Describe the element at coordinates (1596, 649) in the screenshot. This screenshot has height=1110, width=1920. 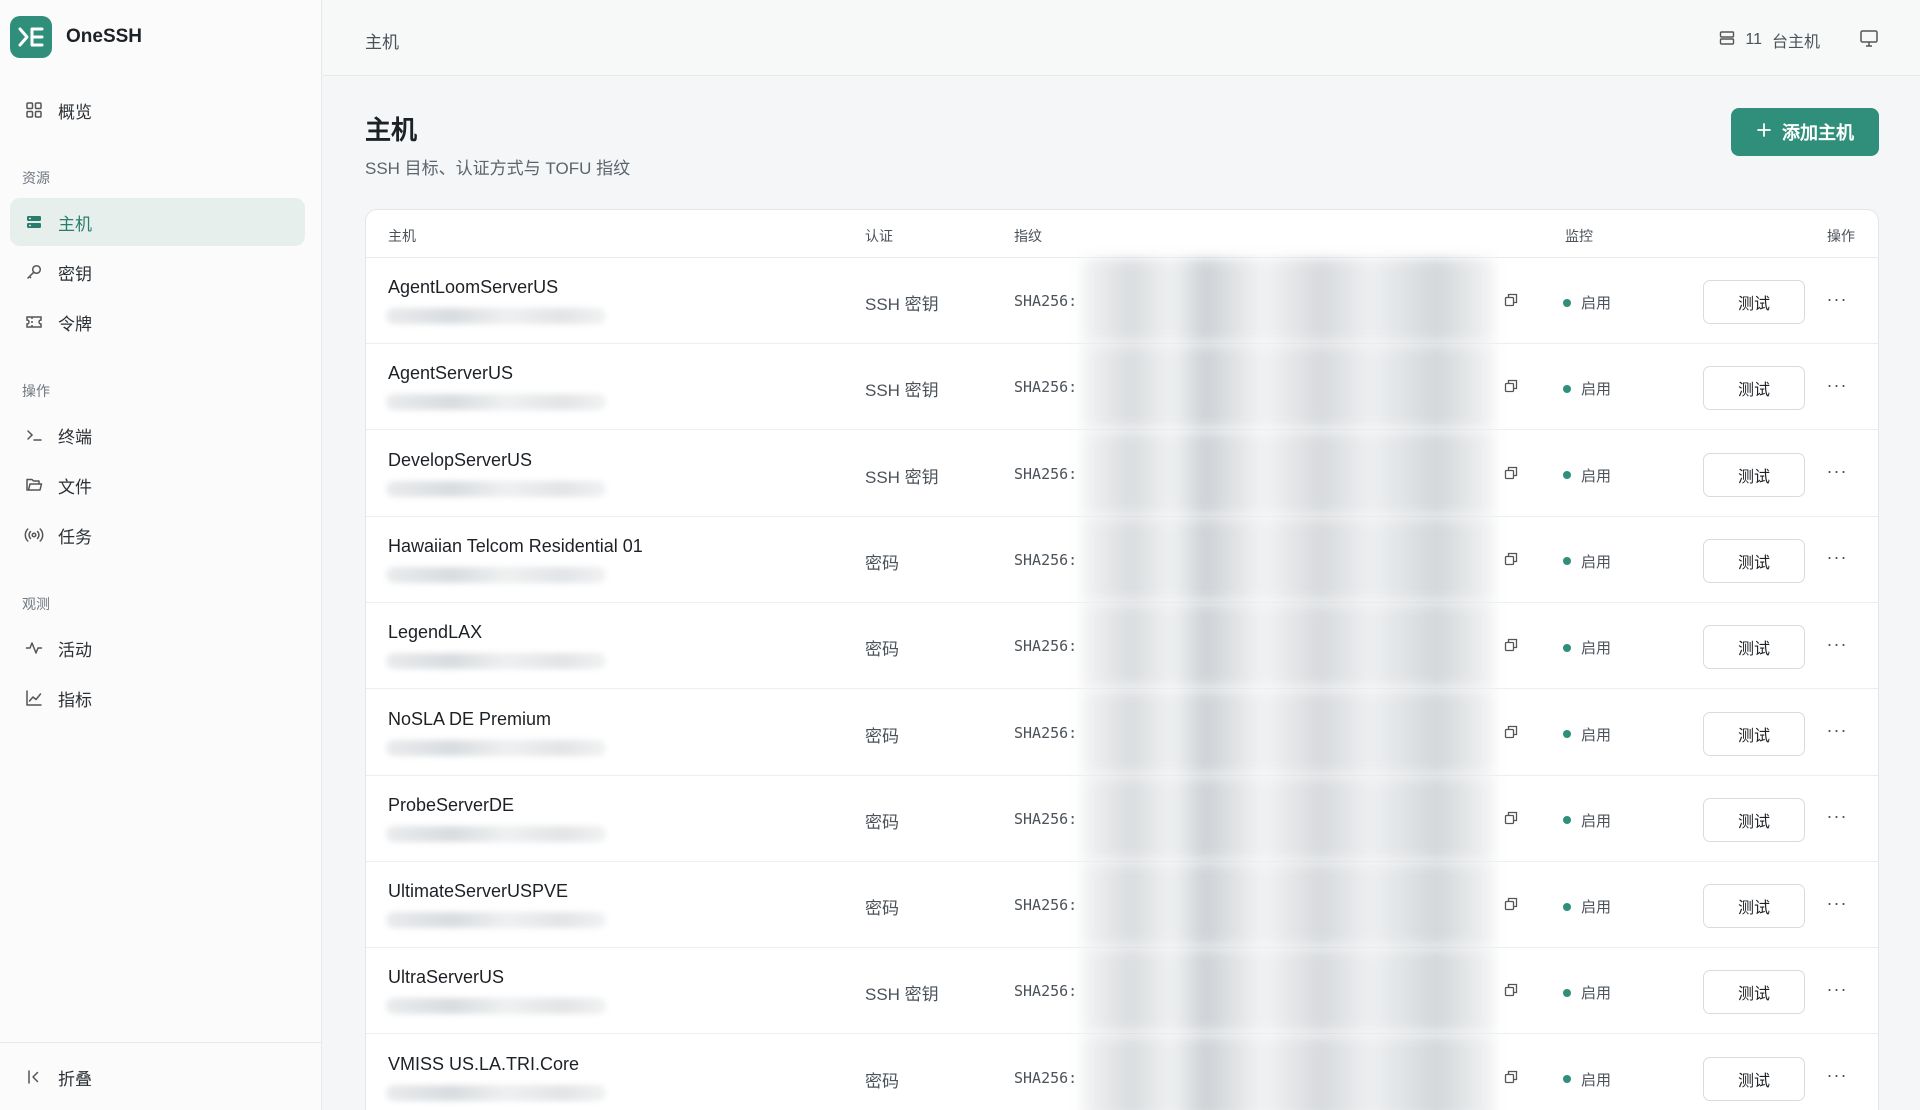
I see `status-label: 启用` at that location.